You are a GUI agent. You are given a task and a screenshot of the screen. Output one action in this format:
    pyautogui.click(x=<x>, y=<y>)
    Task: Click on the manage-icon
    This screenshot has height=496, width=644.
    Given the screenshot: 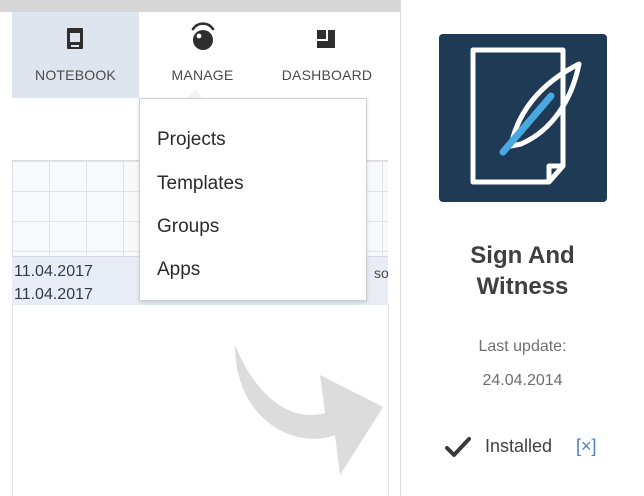 What is the action you would take?
    pyautogui.click(x=203, y=36)
    